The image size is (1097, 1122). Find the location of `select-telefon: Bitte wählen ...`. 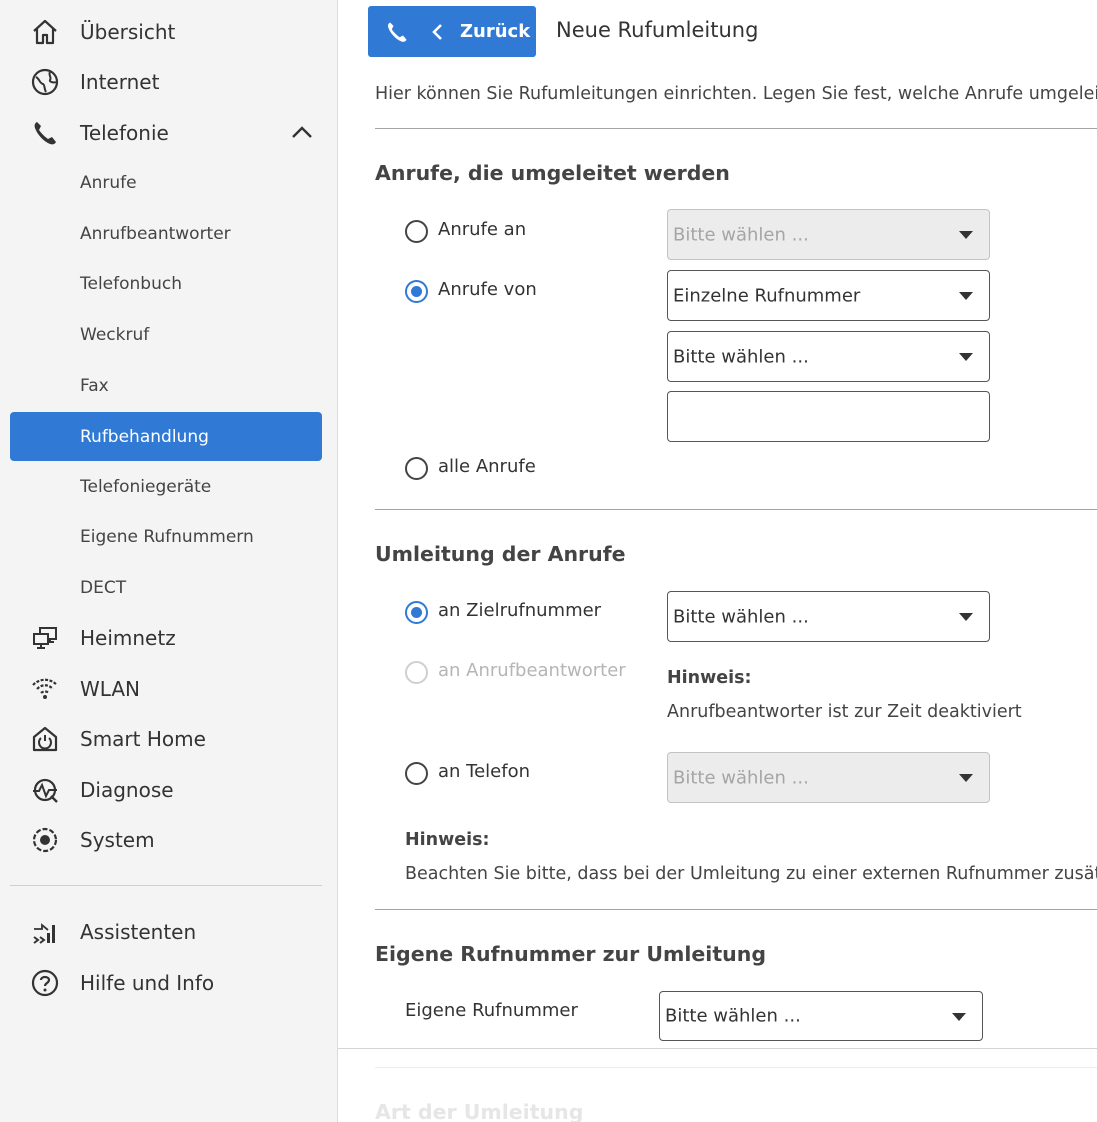

select-telefon: Bitte wählen ... is located at coordinates (828, 777).